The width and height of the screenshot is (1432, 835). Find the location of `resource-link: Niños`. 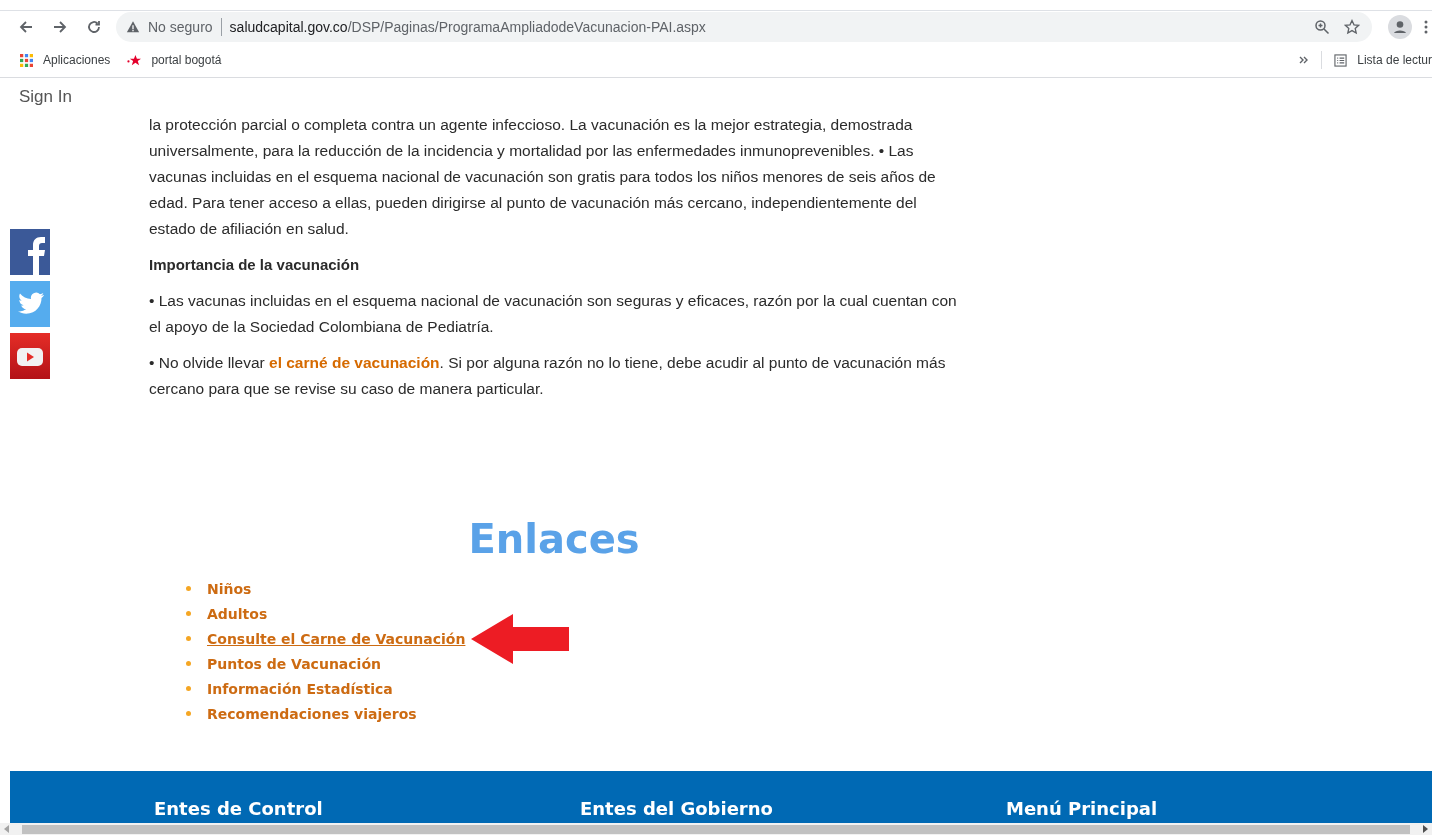

resource-link: Niños is located at coordinates (229, 588).